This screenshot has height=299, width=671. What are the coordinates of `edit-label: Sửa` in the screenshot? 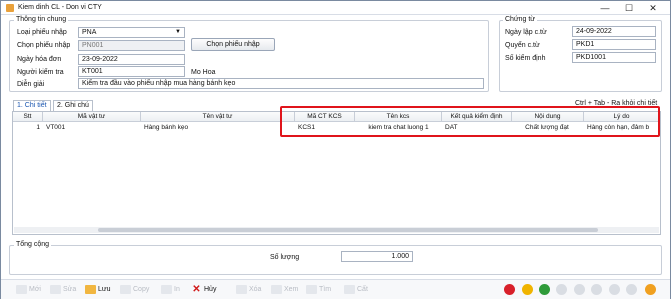 It's located at (70, 289).